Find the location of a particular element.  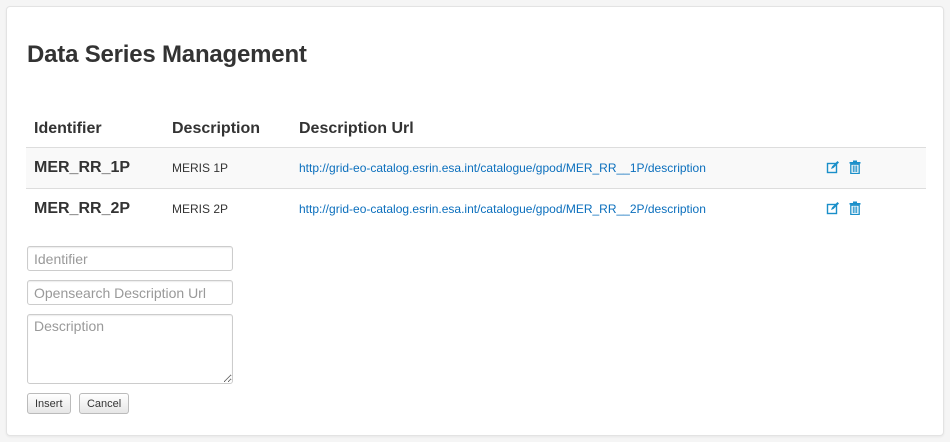

column-header-actions is located at coordinates (872, 129).